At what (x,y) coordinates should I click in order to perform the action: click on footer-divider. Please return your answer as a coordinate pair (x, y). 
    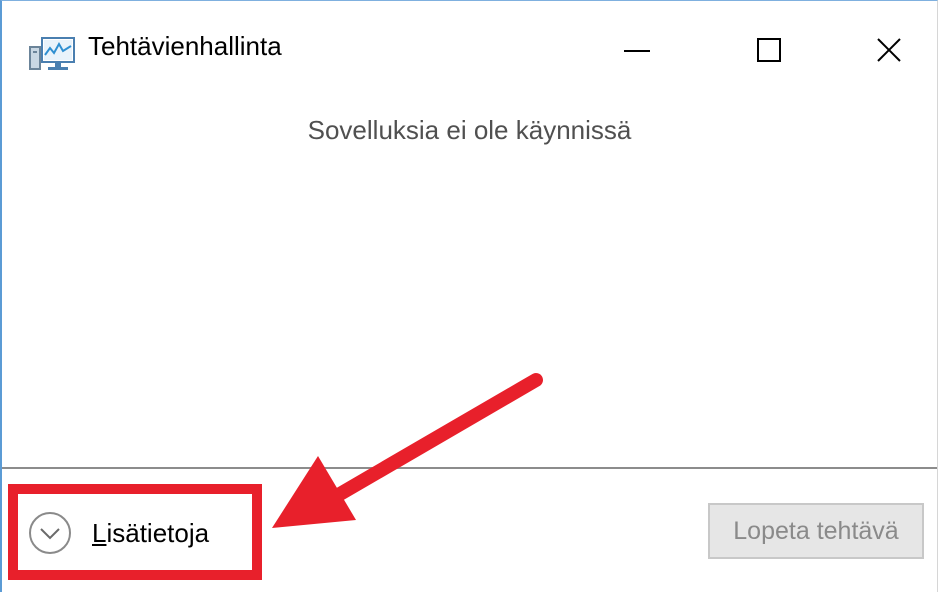
    Looking at the image, I should click on (469, 468).